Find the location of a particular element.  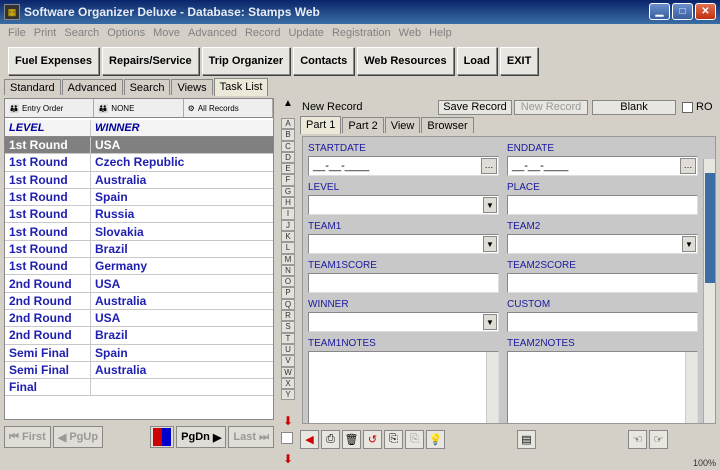

alpha-index-a: A is located at coordinates (288, 124).